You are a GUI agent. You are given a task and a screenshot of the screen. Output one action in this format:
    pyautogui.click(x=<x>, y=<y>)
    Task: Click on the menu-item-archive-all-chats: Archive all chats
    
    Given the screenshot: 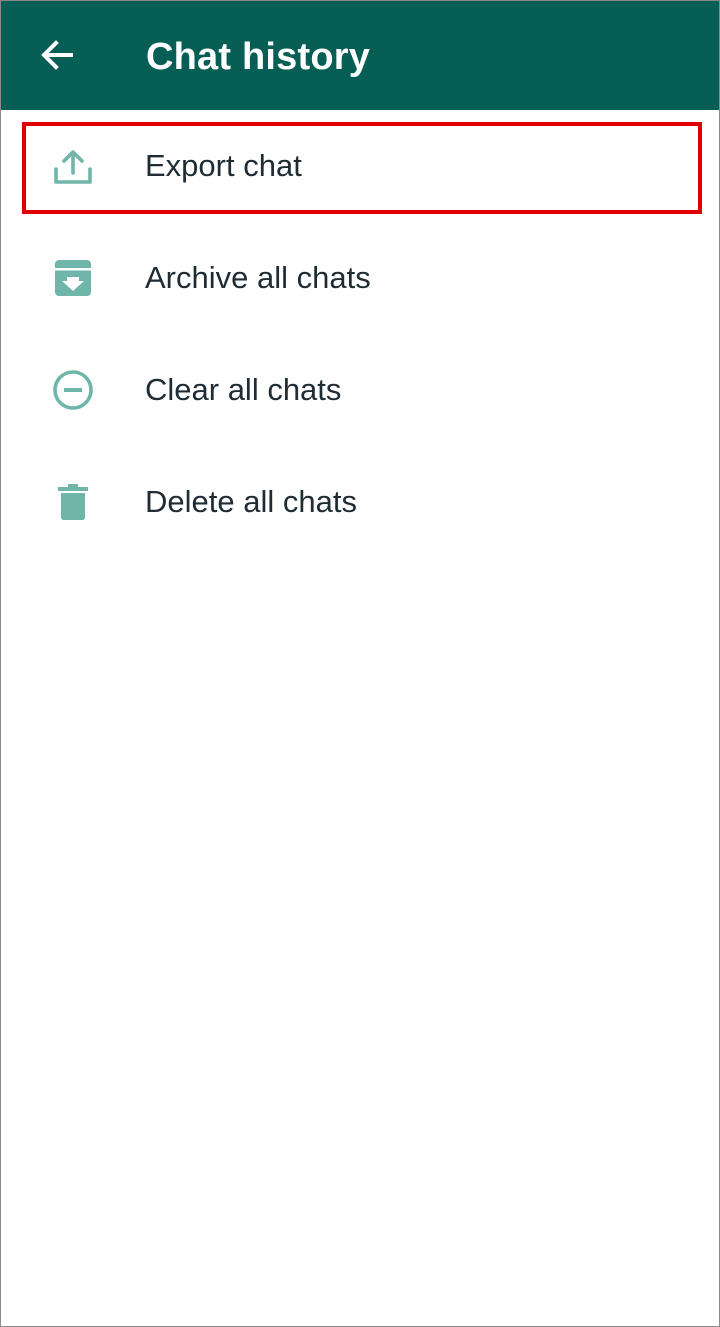 What is the action you would take?
    pyautogui.click(x=360, y=278)
    